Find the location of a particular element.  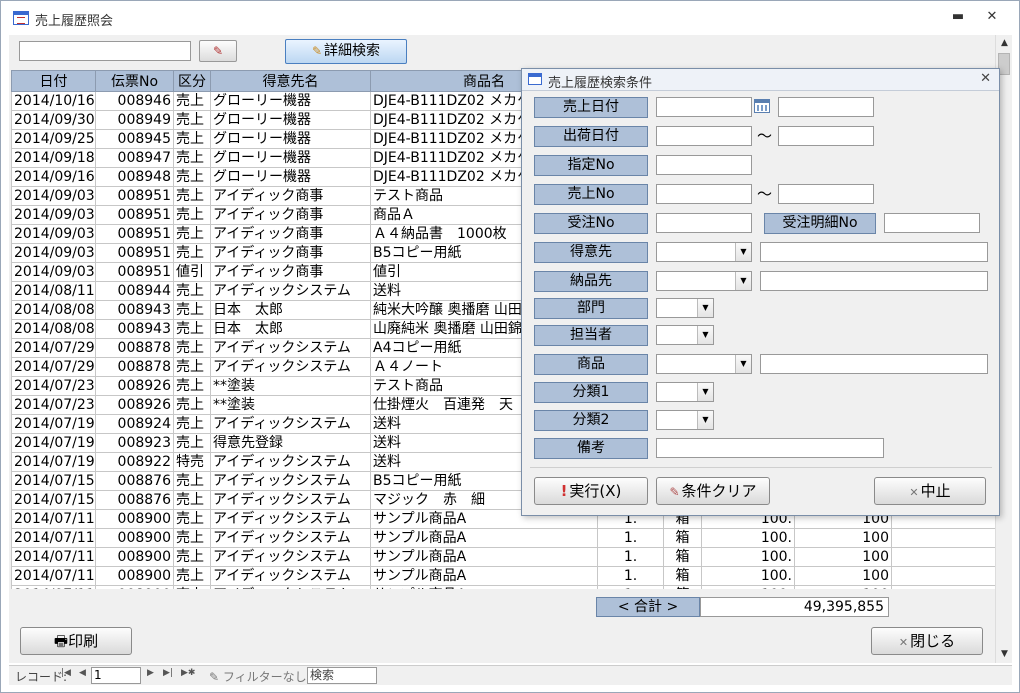

execute-label: 実行(X) is located at coordinates (595, 491).